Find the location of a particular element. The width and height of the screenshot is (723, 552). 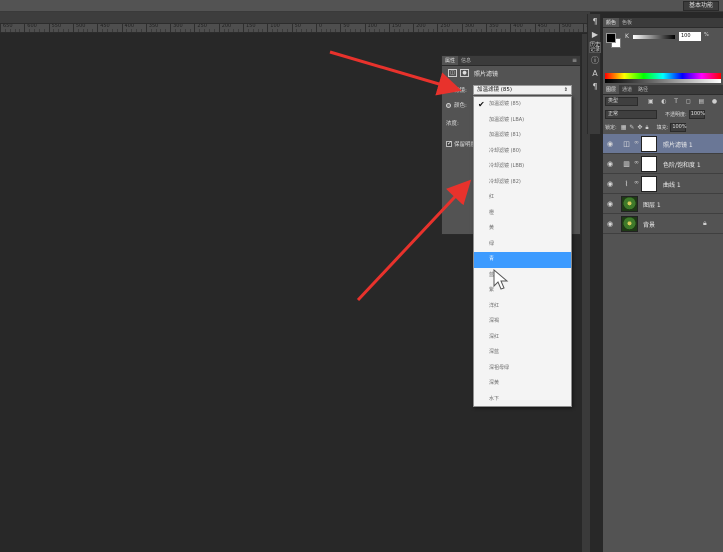

fill-input: 100% is located at coordinates (678, 127).